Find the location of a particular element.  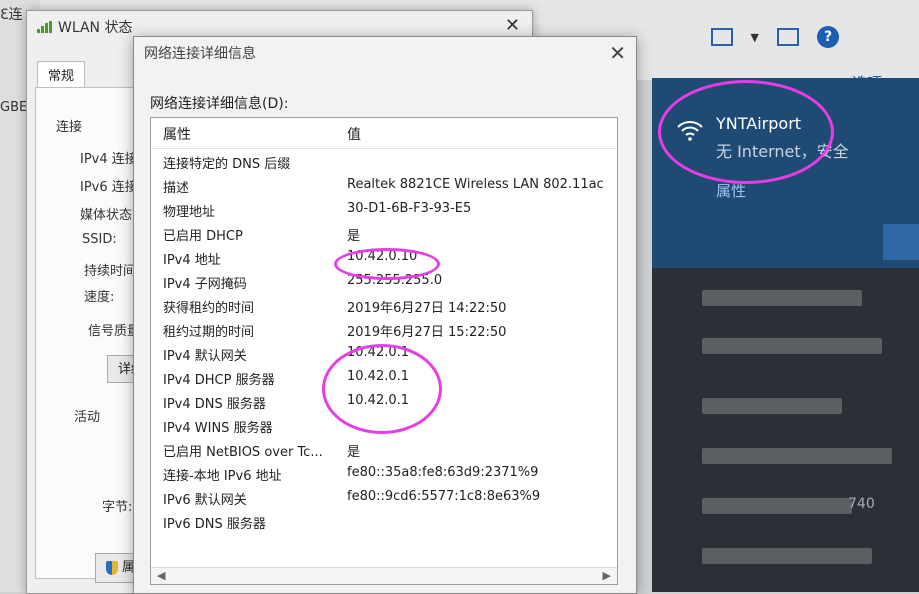

network-ssid: YNTAirport is located at coordinates (759, 123).